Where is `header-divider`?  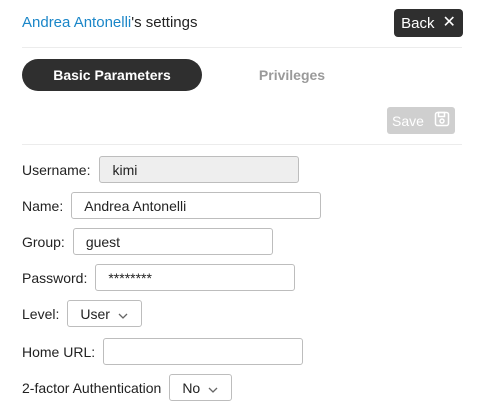
header-divider is located at coordinates (242, 47).